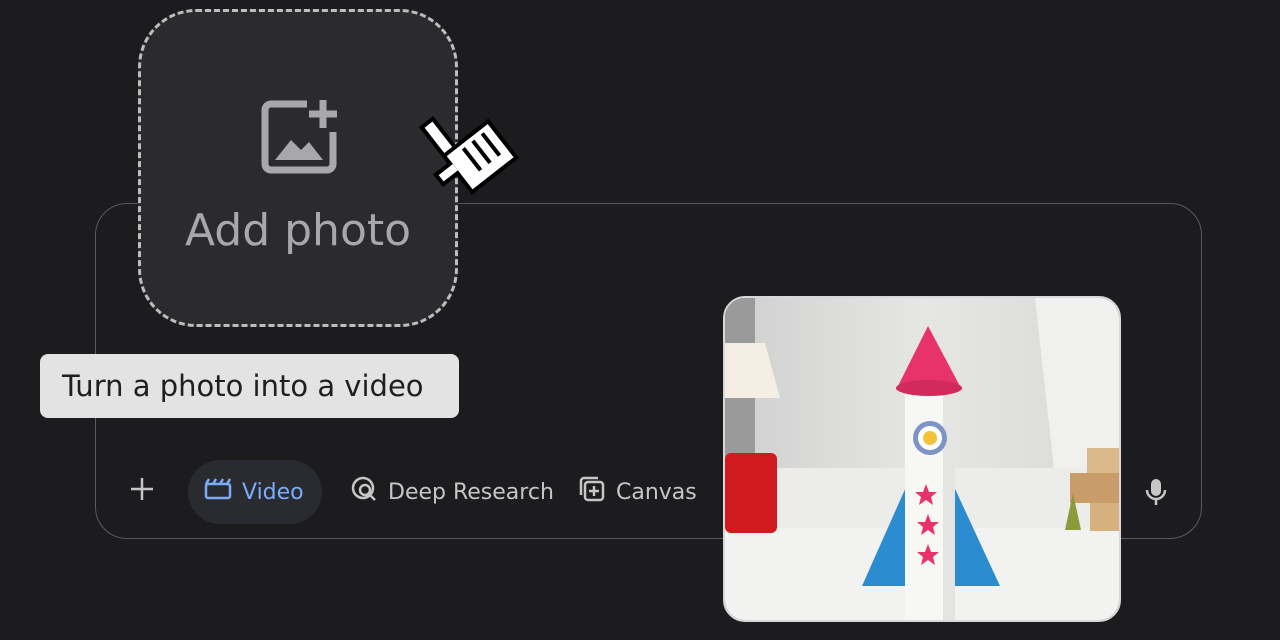 The width and height of the screenshot is (1280, 640). Describe the element at coordinates (471, 492) in the screenshot. I see `deep-research-label: Deep Research` at that location.